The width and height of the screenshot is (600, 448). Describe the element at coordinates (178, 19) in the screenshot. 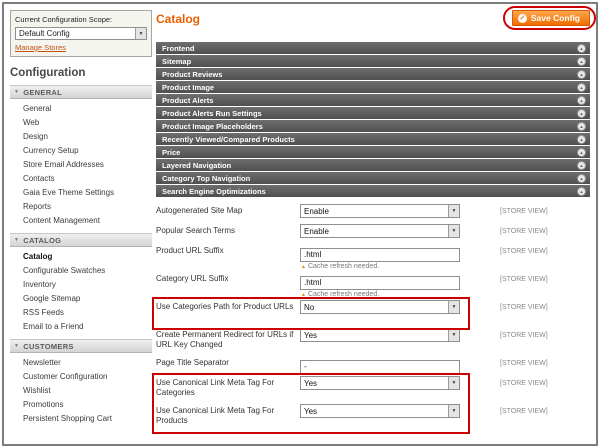

I see `page-title: Catalog` at that location.